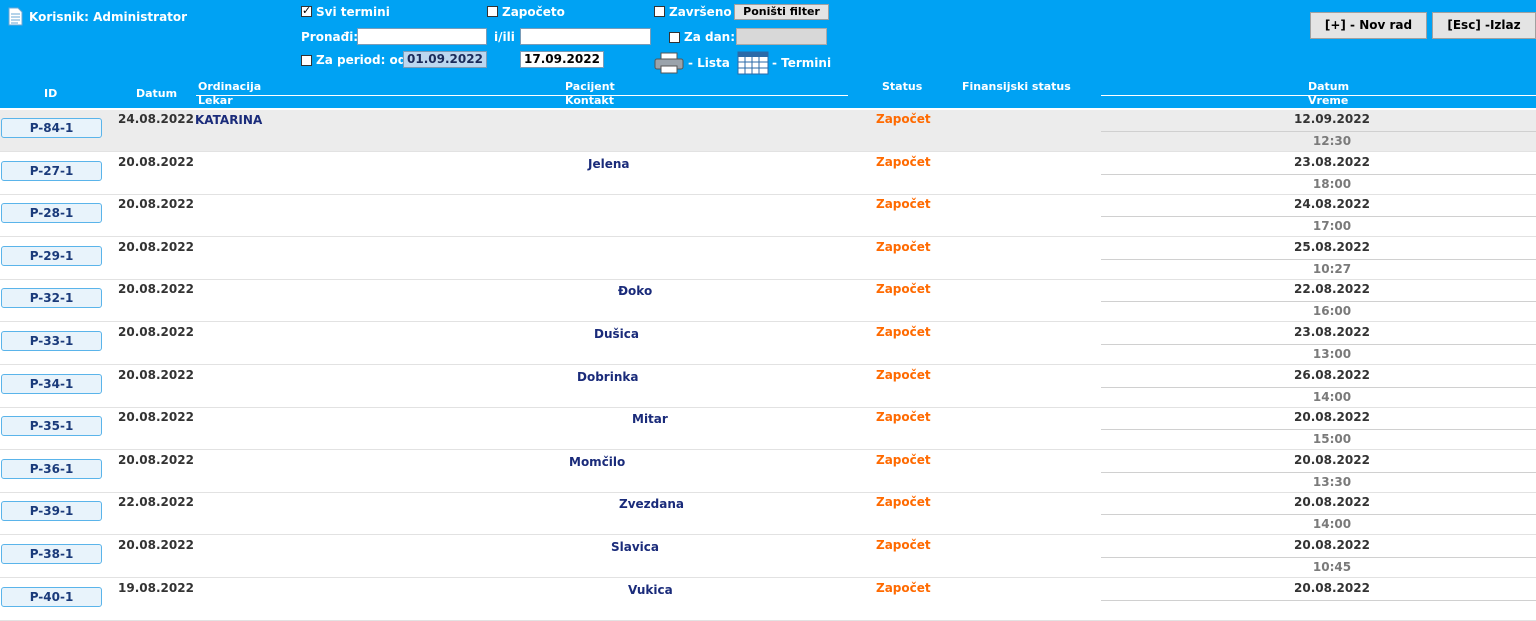  Describe the element at coordinates (422, 36) in the screenshot. I see `find-input` at that location.